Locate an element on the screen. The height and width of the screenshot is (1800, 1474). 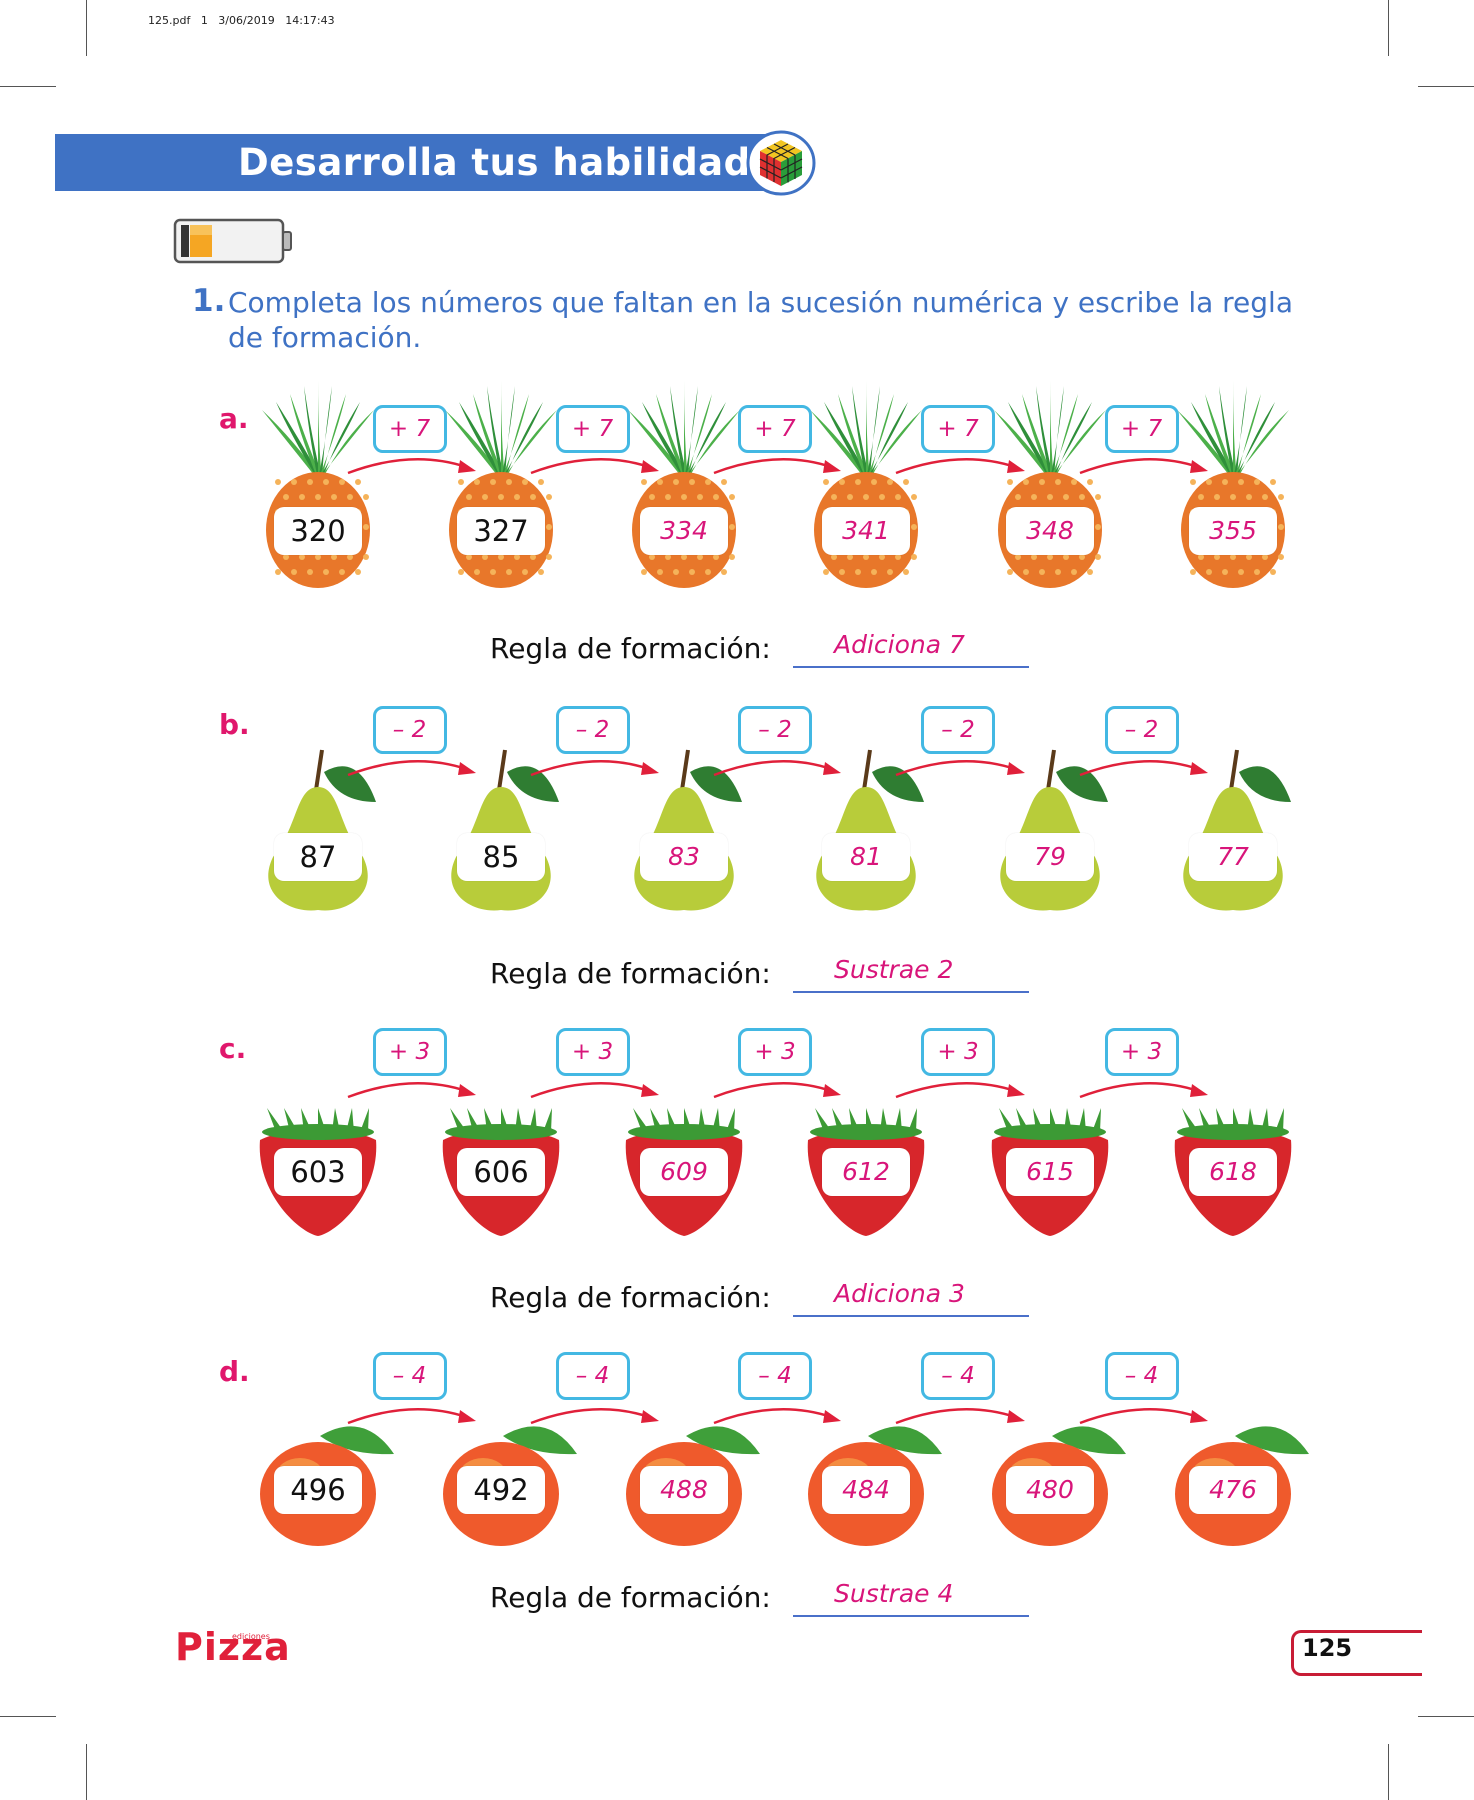
rule-answer: Sustrae 4 is located at coordinates (893, 1593).